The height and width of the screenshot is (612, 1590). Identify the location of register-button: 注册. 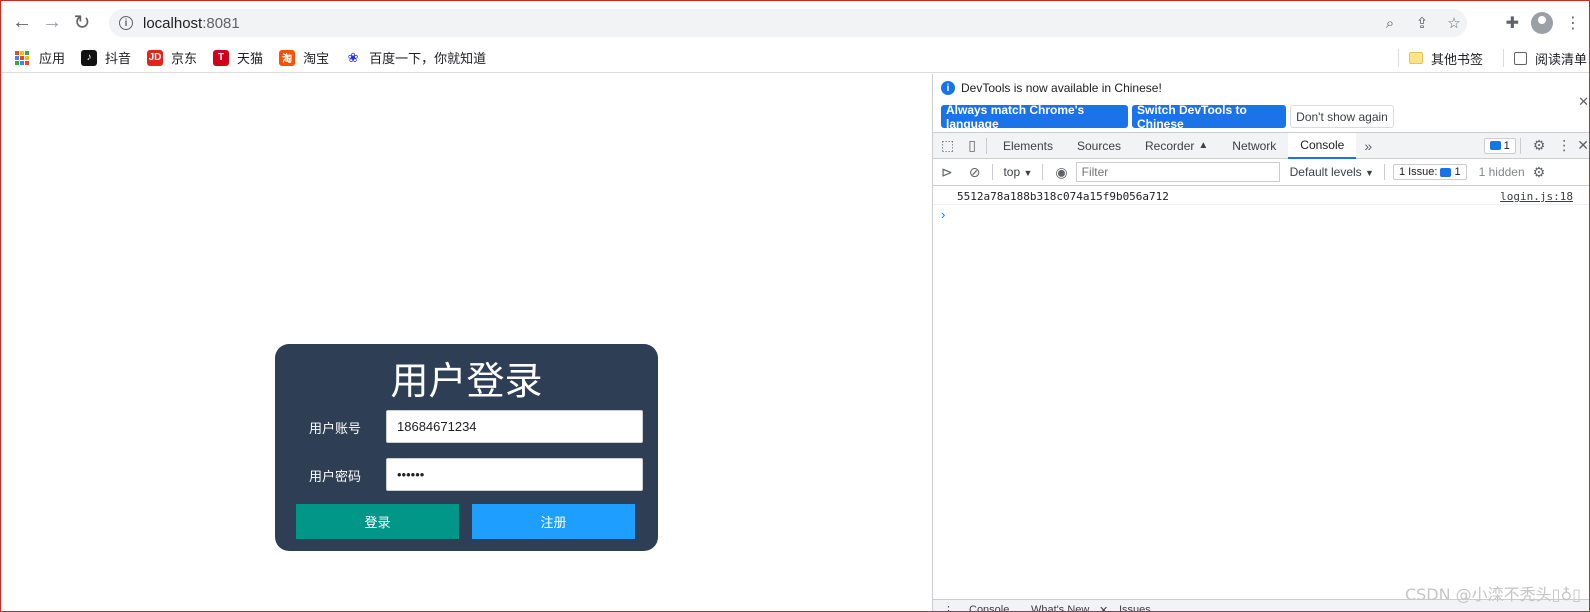
(553, 521).